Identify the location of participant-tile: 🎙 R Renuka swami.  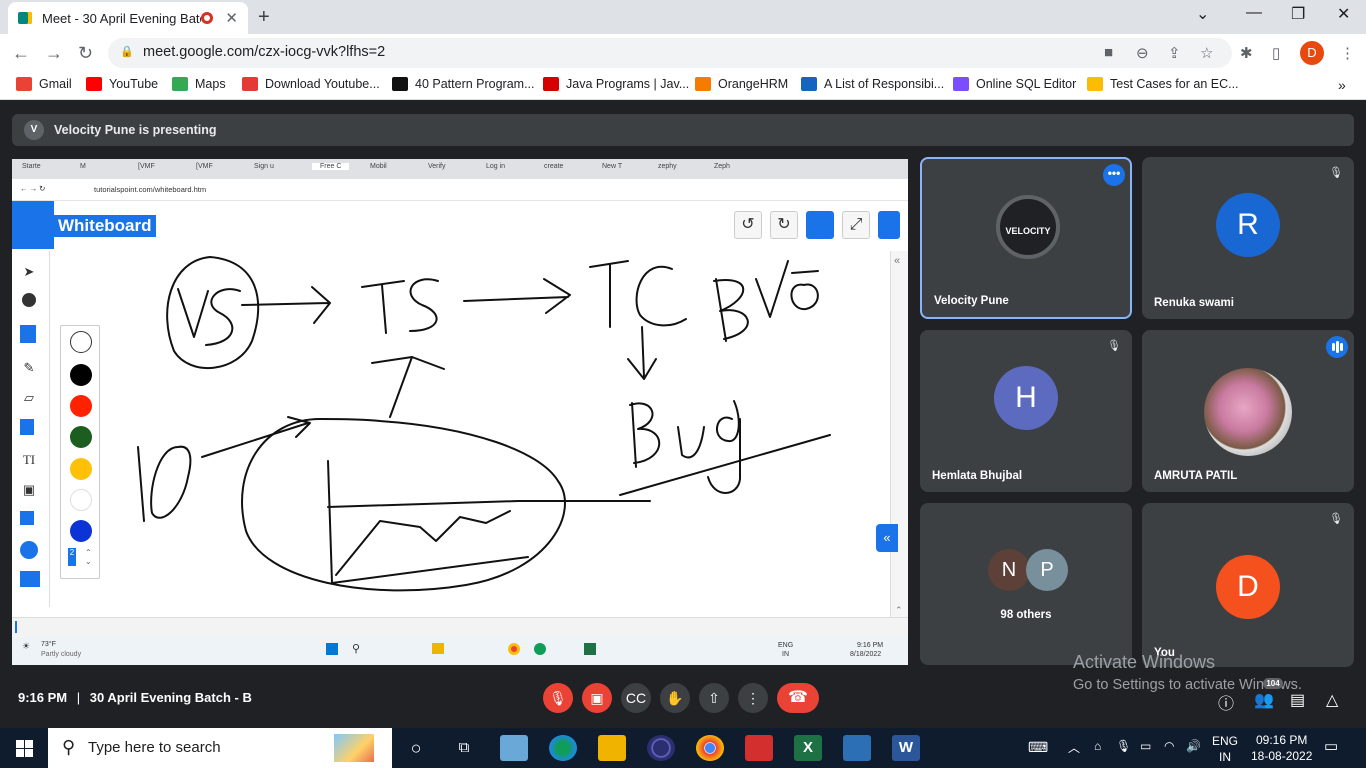
(1248, 238).